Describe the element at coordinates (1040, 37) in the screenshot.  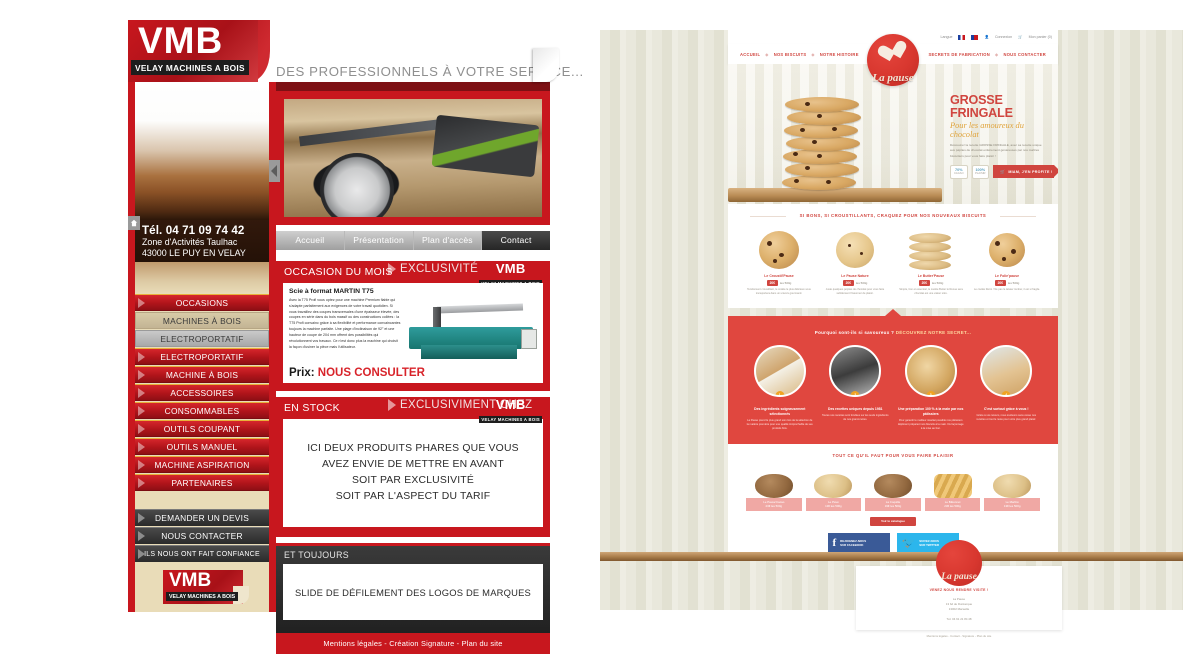
I see `pause-cart-label: Mon panier (0)` at that location.